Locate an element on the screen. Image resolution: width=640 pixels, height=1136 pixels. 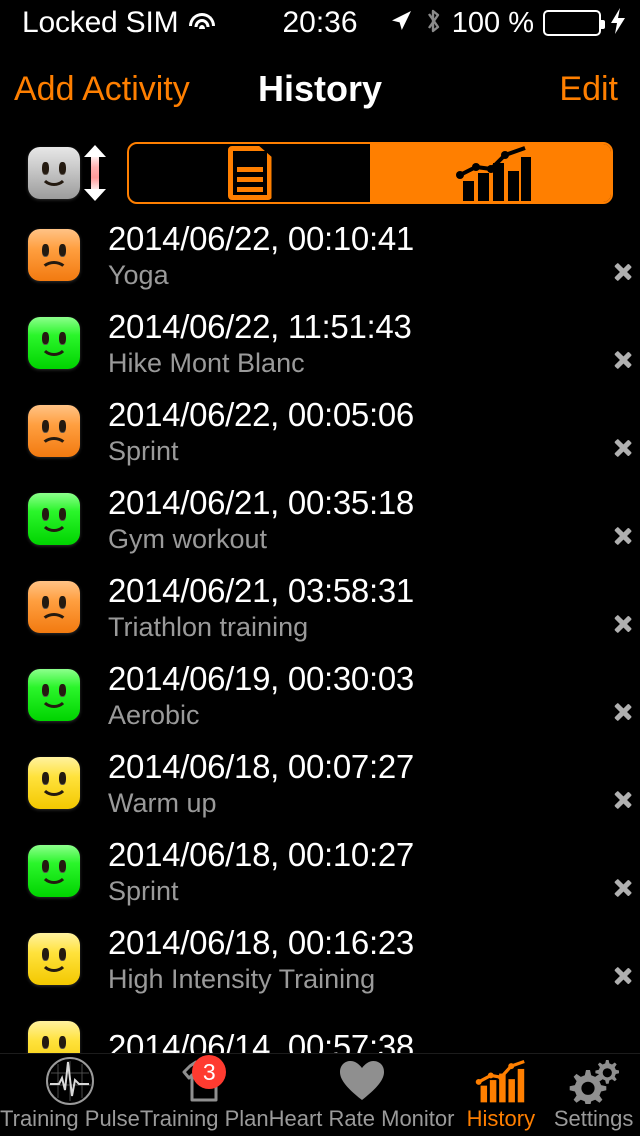
table-row: 2014/06/22, 00:10:41 Yoga is located at coordinates (320, 255).